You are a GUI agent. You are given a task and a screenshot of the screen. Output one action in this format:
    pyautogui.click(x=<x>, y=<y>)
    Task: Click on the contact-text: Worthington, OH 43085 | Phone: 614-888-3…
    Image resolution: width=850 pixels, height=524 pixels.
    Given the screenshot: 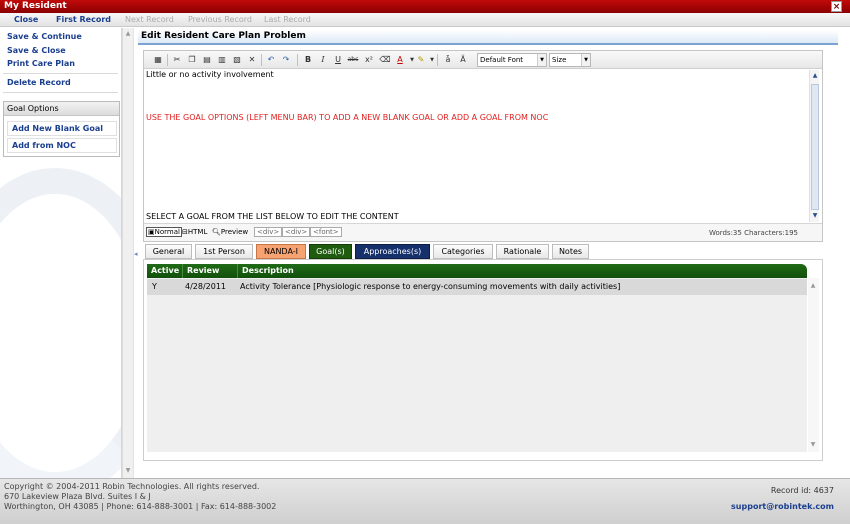 What is the action you would take?
    pyautogui.click(x=140, y=506)
    